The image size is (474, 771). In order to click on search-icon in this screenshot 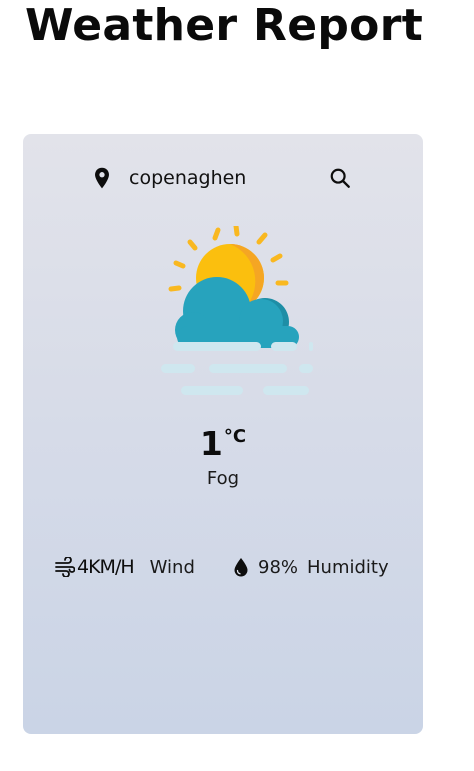, I will do `click(340, 178)`.